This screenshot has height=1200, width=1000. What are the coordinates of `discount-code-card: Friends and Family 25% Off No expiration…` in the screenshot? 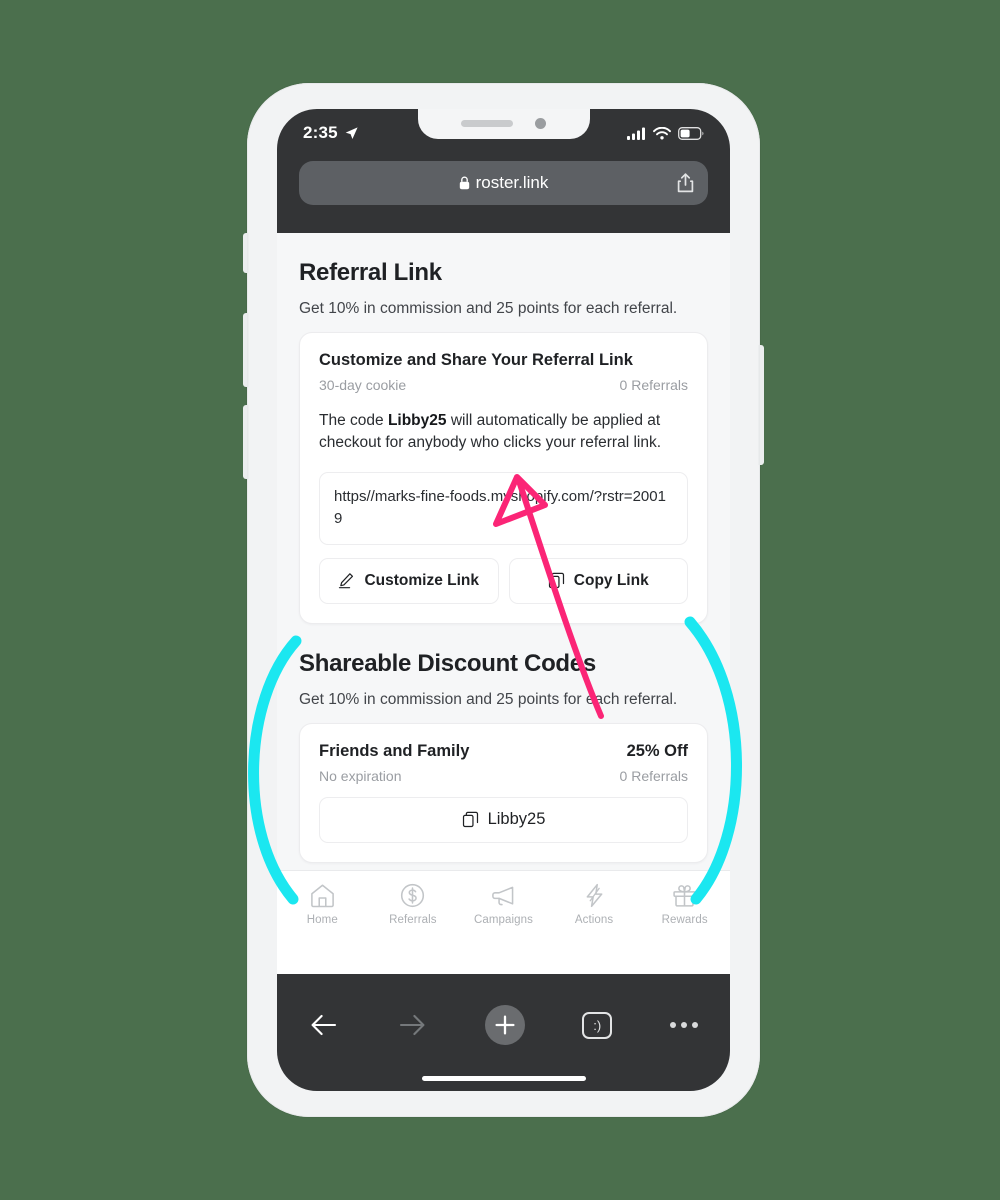 It's located at (503, 792).